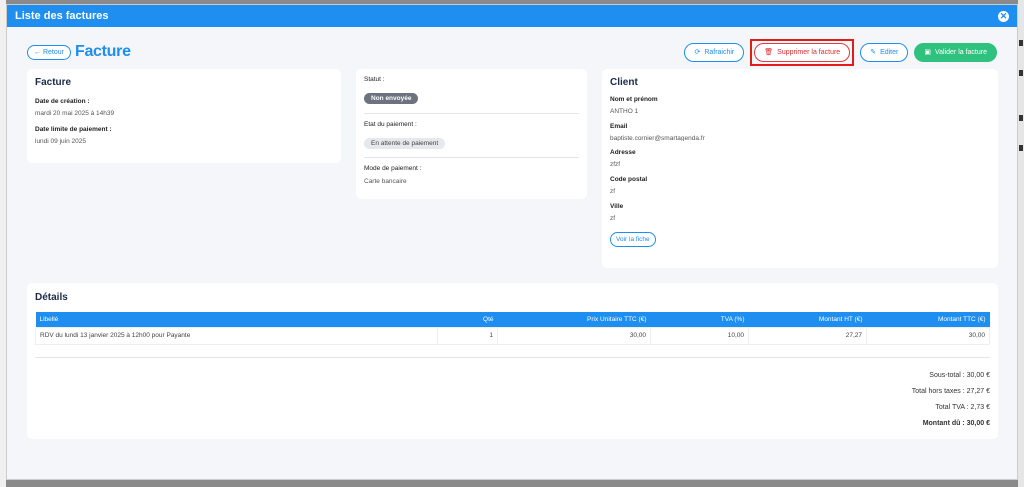  Describe the element at coordinates (697, 52) in the screenshot. I see `refresh-icon: ⟳` at that location.